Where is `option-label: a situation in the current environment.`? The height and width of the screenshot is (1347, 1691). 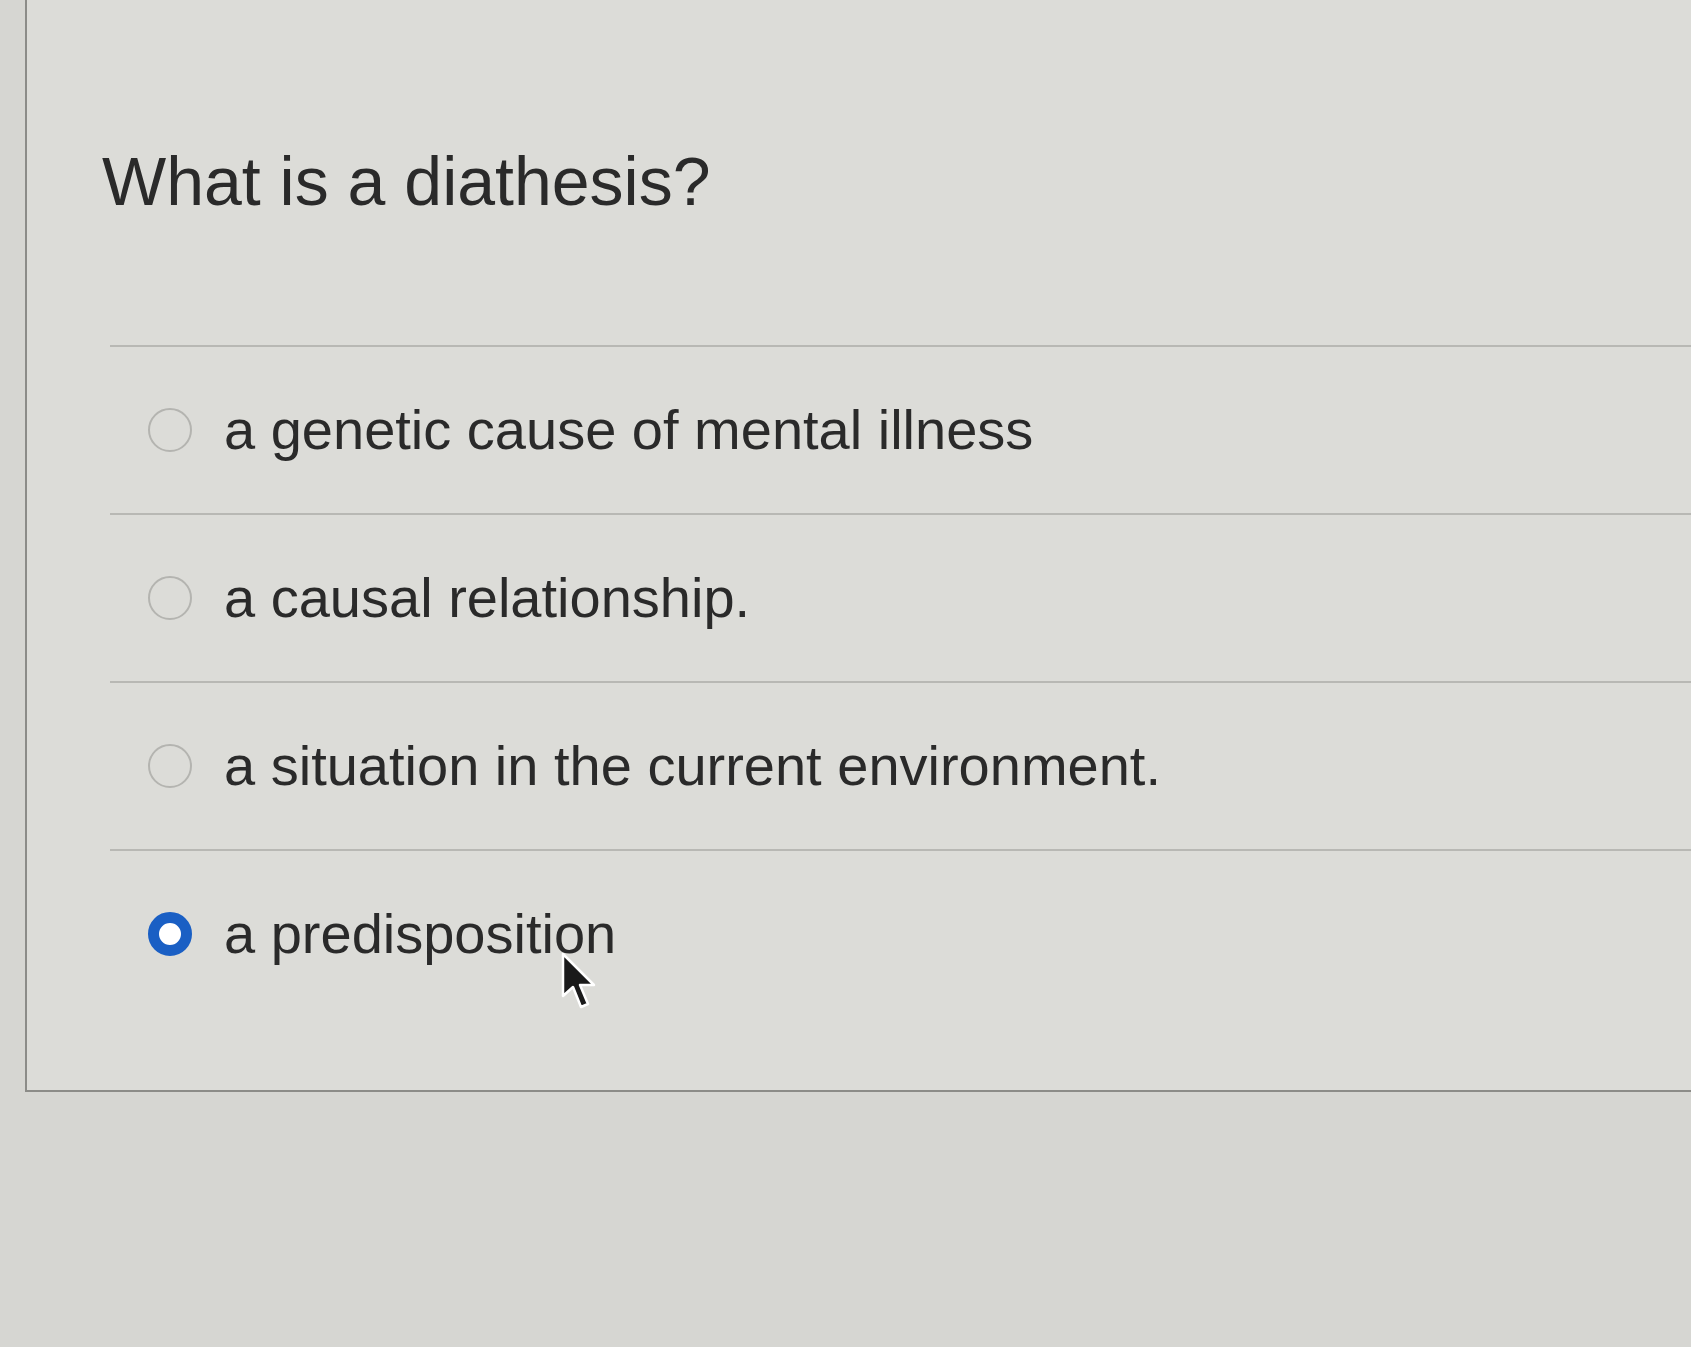
option-label: a situation in the current environment. is located at coordinates (692, 766).